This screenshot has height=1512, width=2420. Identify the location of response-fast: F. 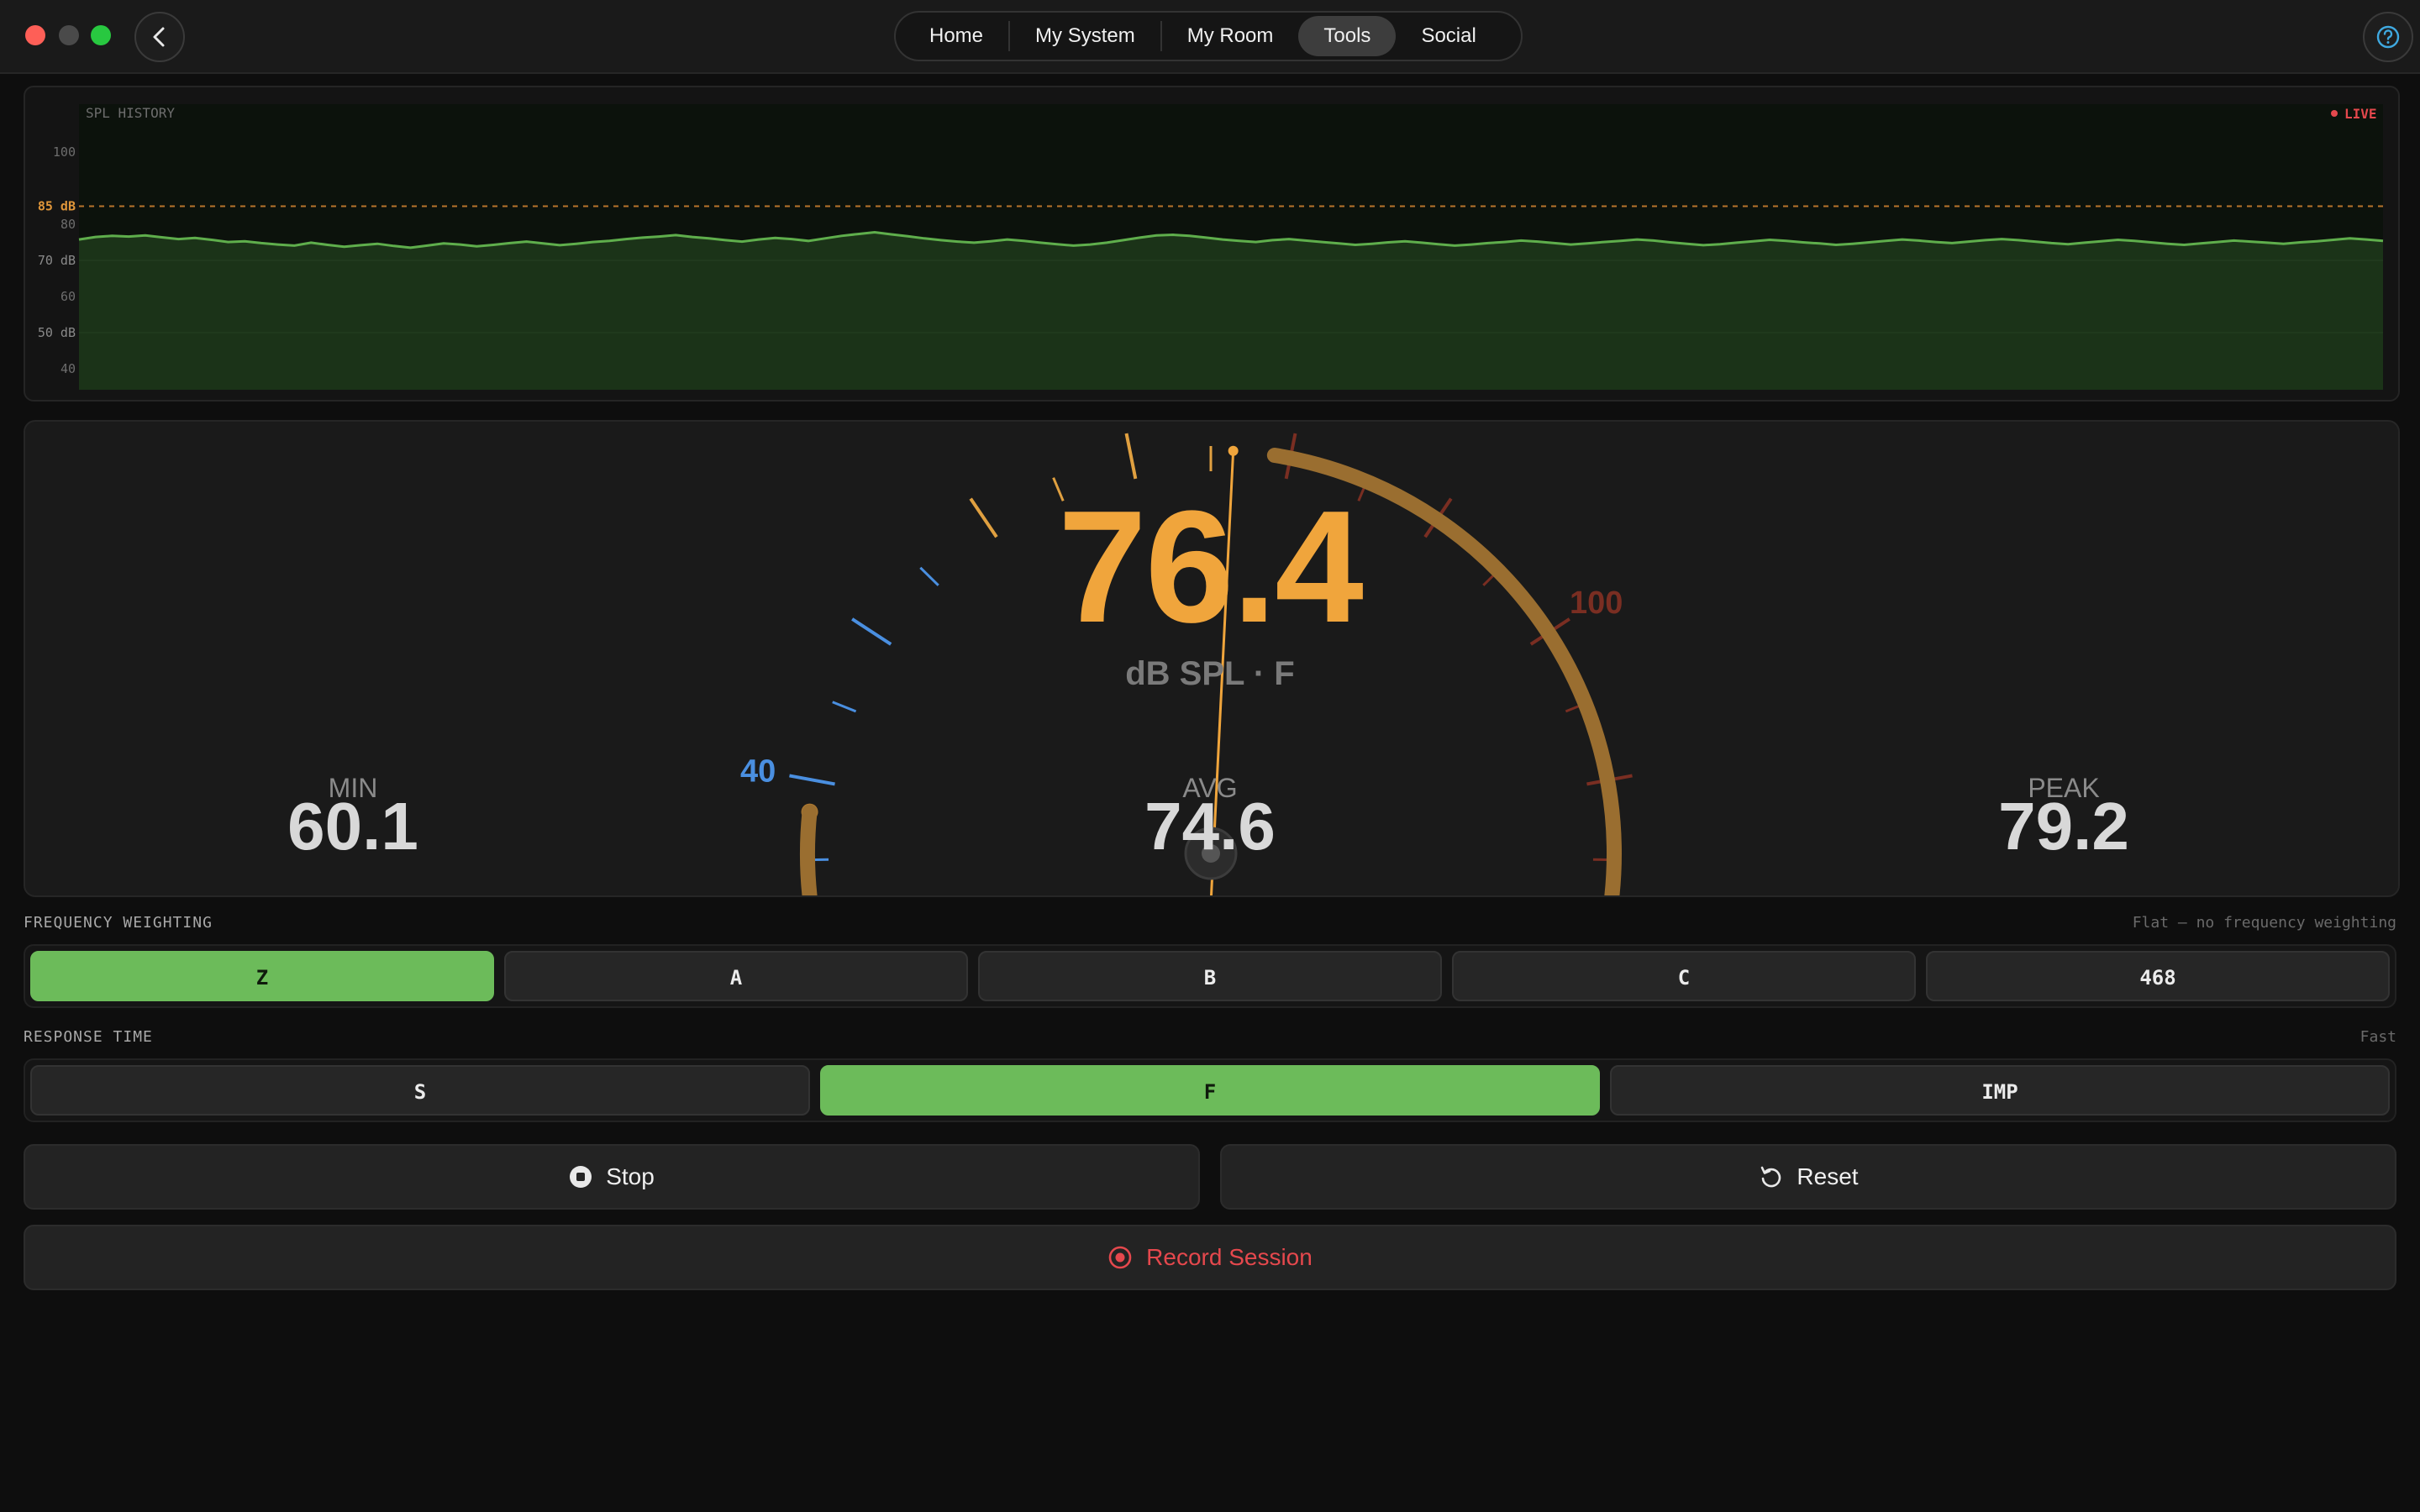
(1210, 1090).